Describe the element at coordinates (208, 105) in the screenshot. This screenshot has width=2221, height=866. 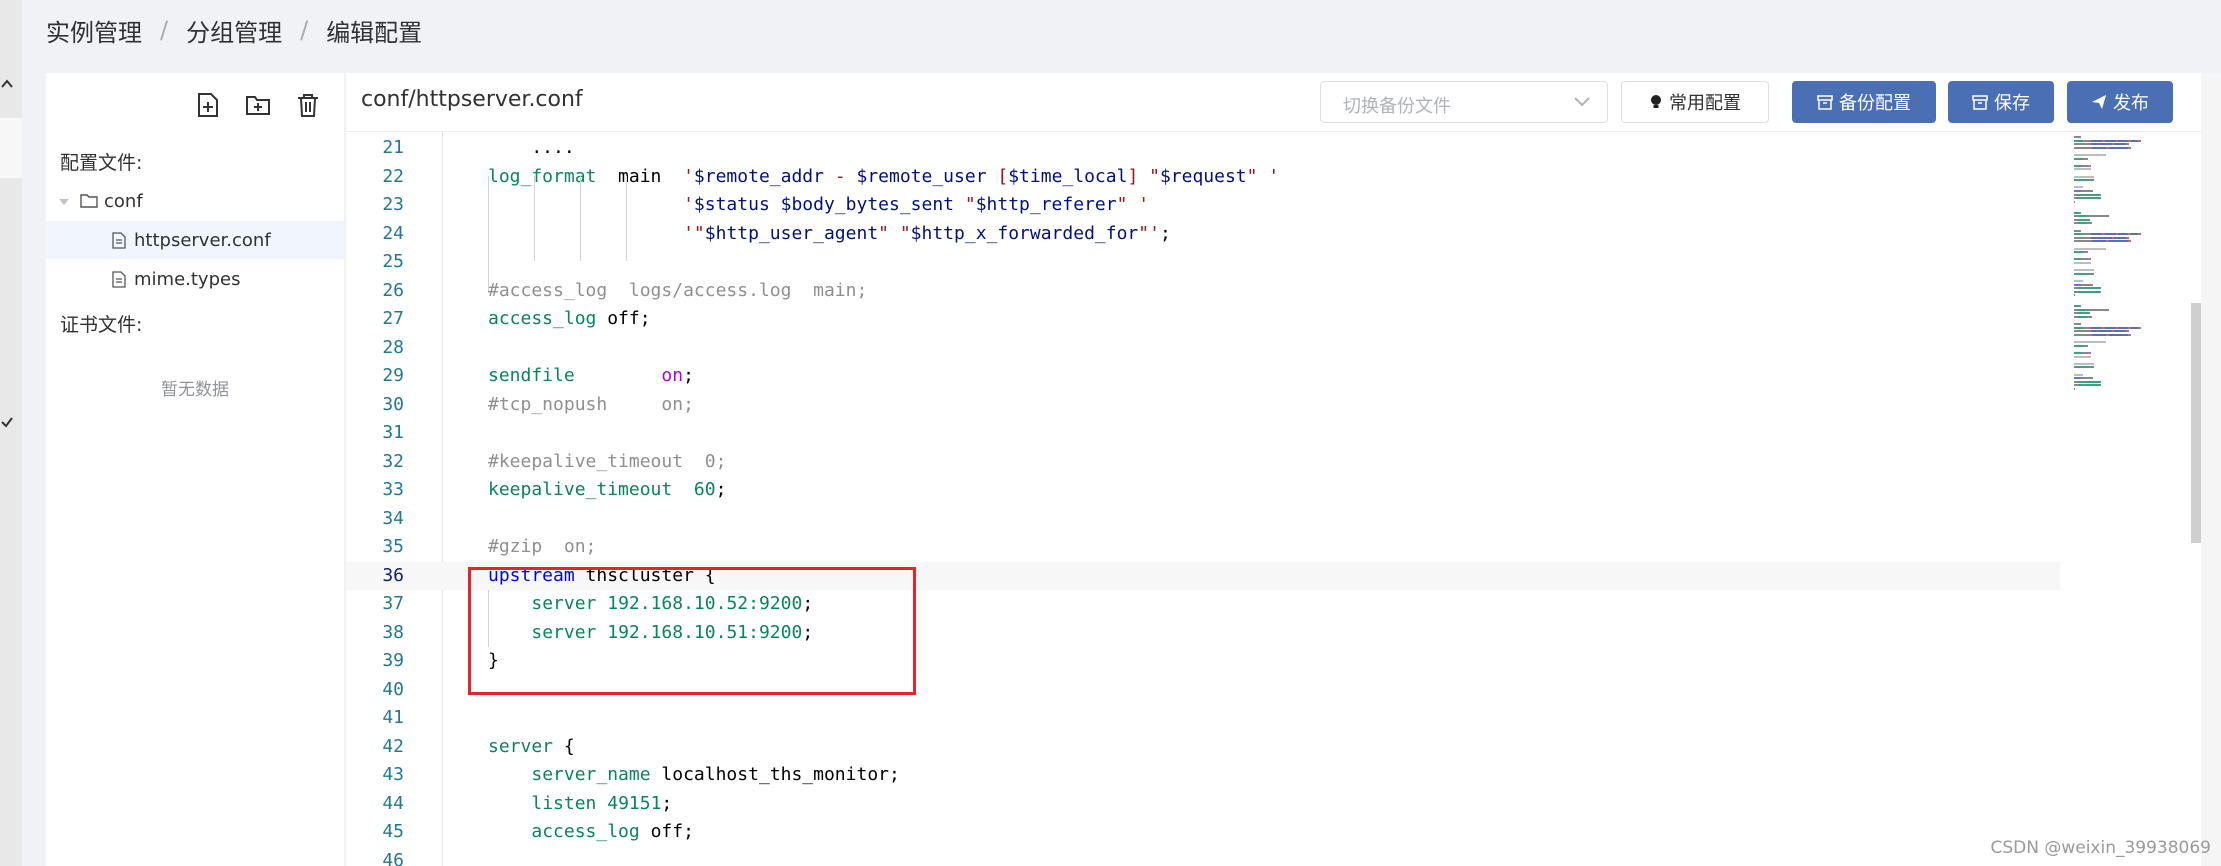
I see `new-file-icon` at that location.